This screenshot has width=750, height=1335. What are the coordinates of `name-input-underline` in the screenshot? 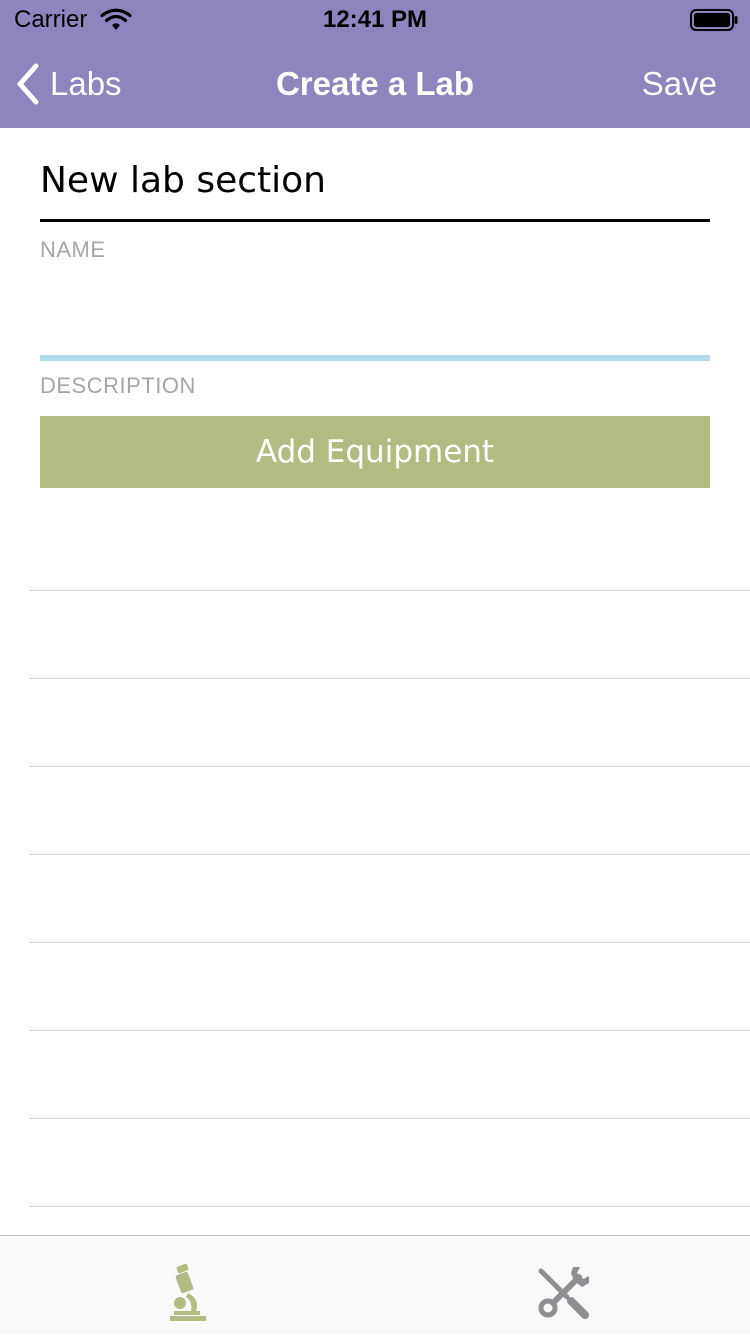 It's located at (375, 358).